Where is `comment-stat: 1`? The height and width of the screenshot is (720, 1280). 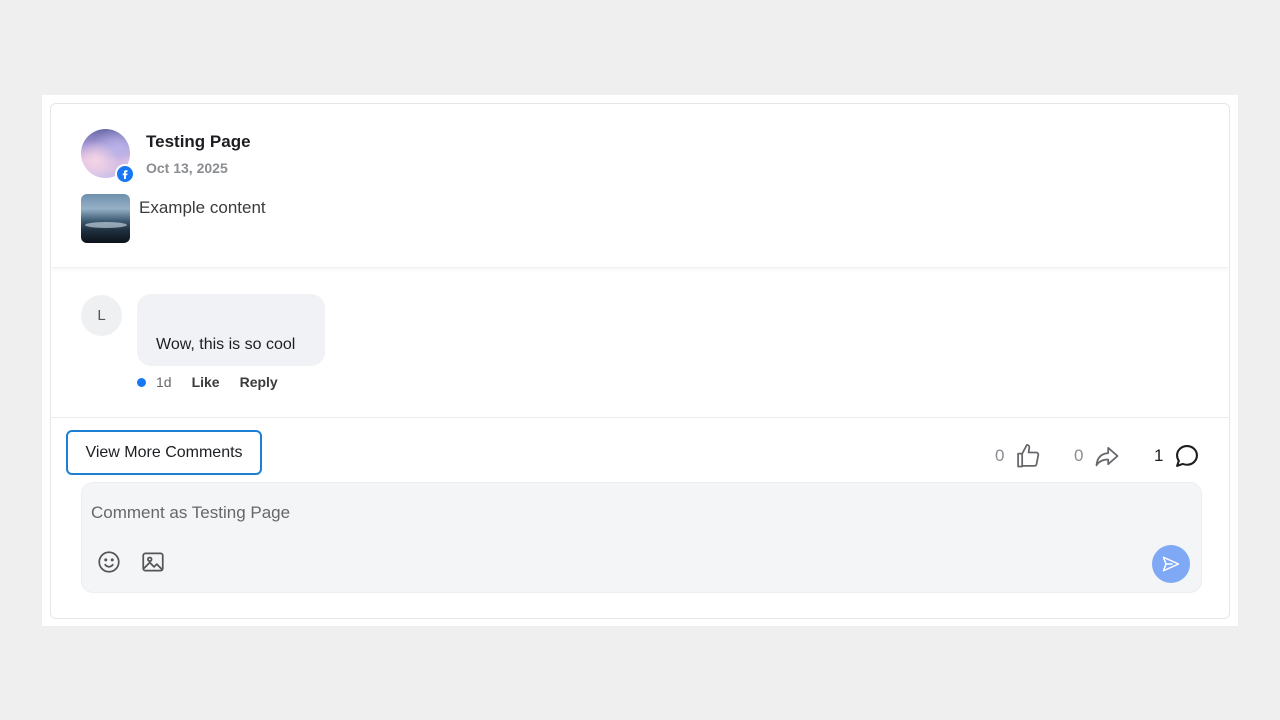 comment-stat: 1 is located at coordinates (1177, 456).